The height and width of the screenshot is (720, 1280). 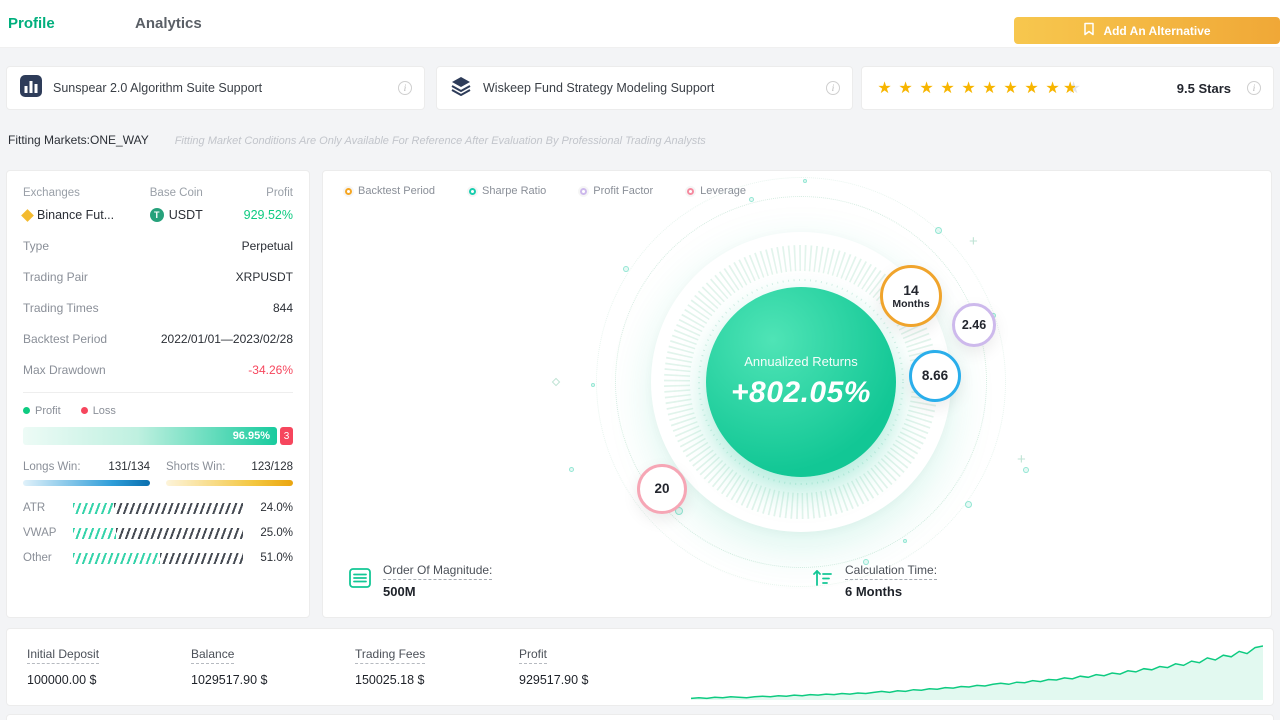 What do you see at coordinates (507, 191) in the screenshot?
I see `legend-sharpe-ratio: Sharpe Ratio` at bounding box center [507, 191].